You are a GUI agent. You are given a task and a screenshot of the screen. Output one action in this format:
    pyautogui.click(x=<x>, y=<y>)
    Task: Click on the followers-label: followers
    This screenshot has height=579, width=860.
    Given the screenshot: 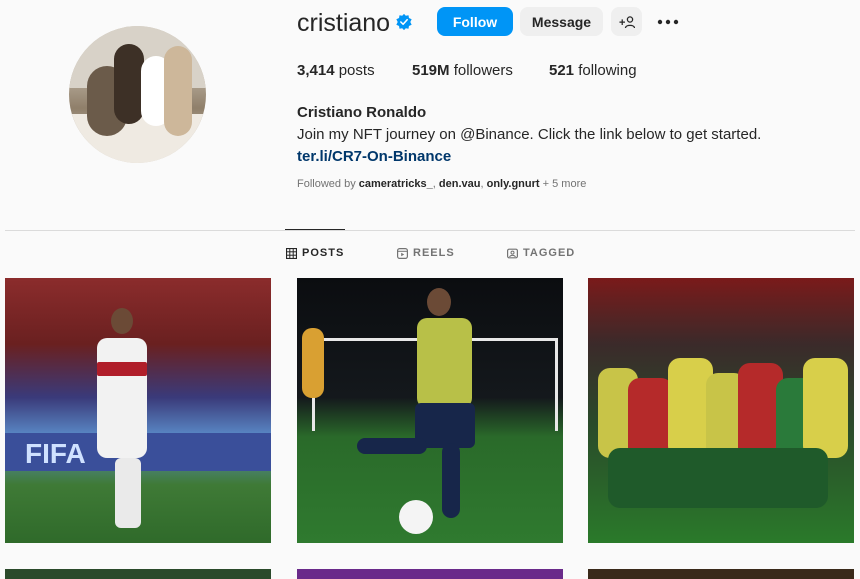 What is the action you would take?
    pyautogui.click(x=483, y=70)
    